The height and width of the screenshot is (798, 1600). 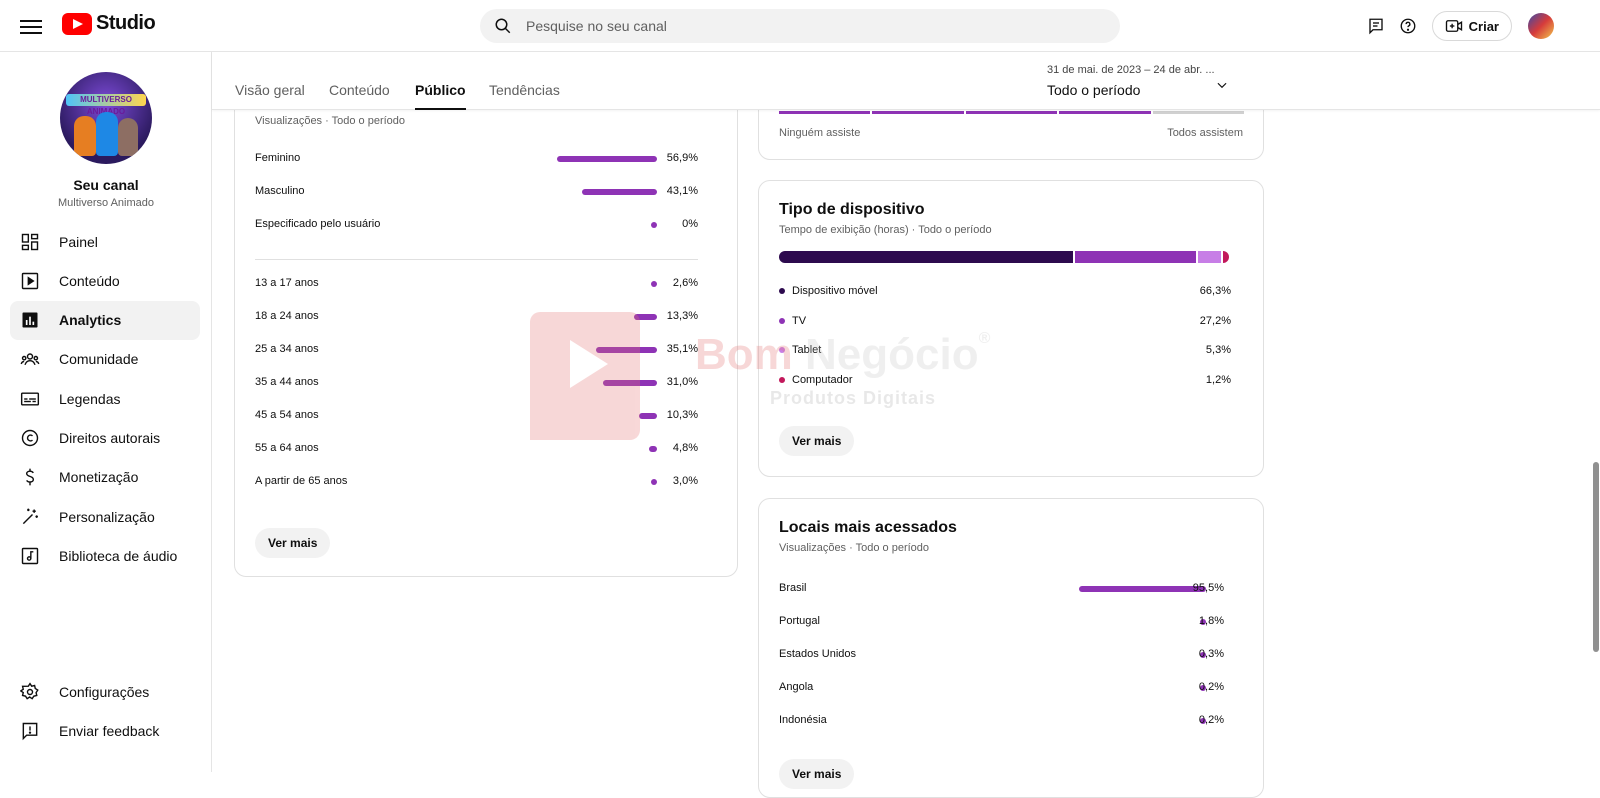 What do you see at coordinates (807, 350) in the screenshot?
I see `legend-label: Tablet` at bounding box center [807, 350].